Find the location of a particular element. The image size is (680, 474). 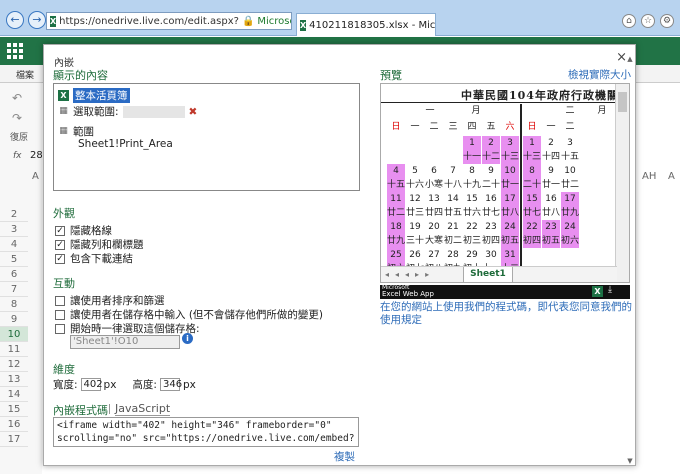

calendar-day-cell: 2 is located at coordinates (551, 143).